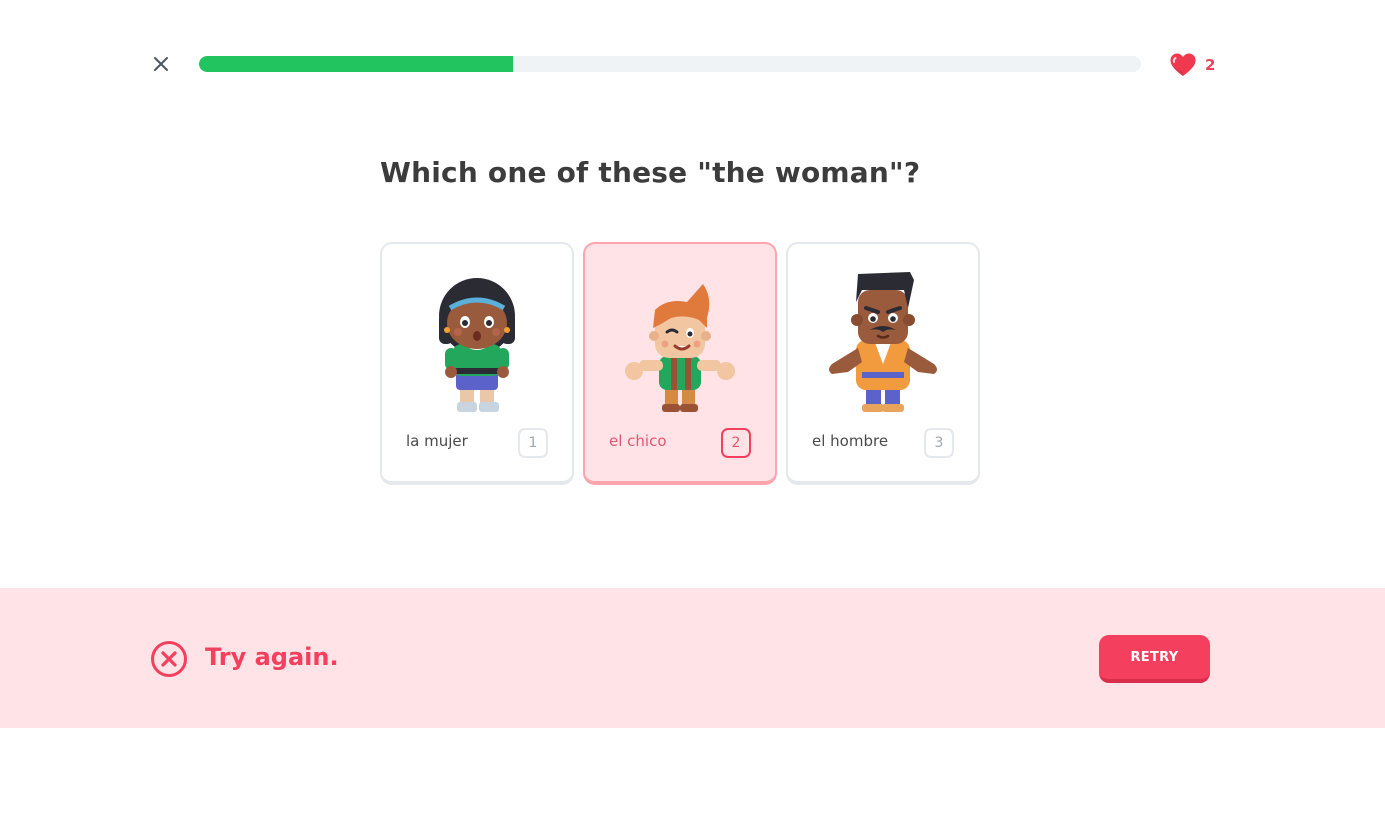 The image size is (1385, 835). I want to click on lesson-progress-bar, so click(670, 64).